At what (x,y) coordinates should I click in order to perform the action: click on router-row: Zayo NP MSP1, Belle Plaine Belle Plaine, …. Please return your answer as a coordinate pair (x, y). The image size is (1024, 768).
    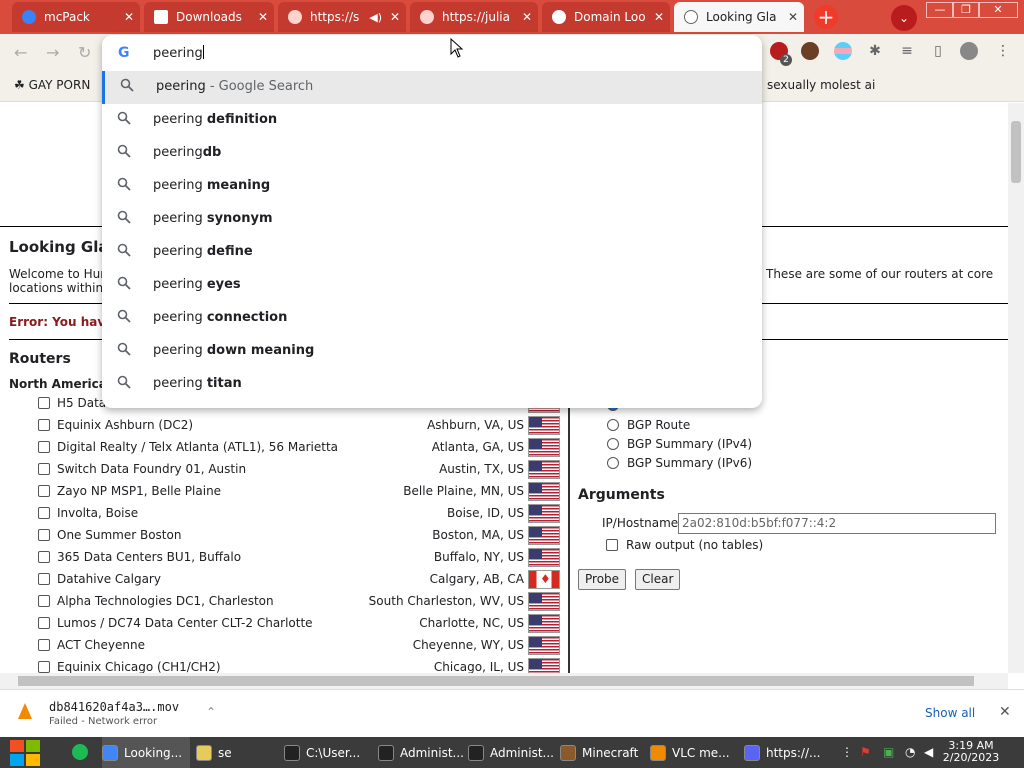
    Looking at the image, I should click on (301, 492).